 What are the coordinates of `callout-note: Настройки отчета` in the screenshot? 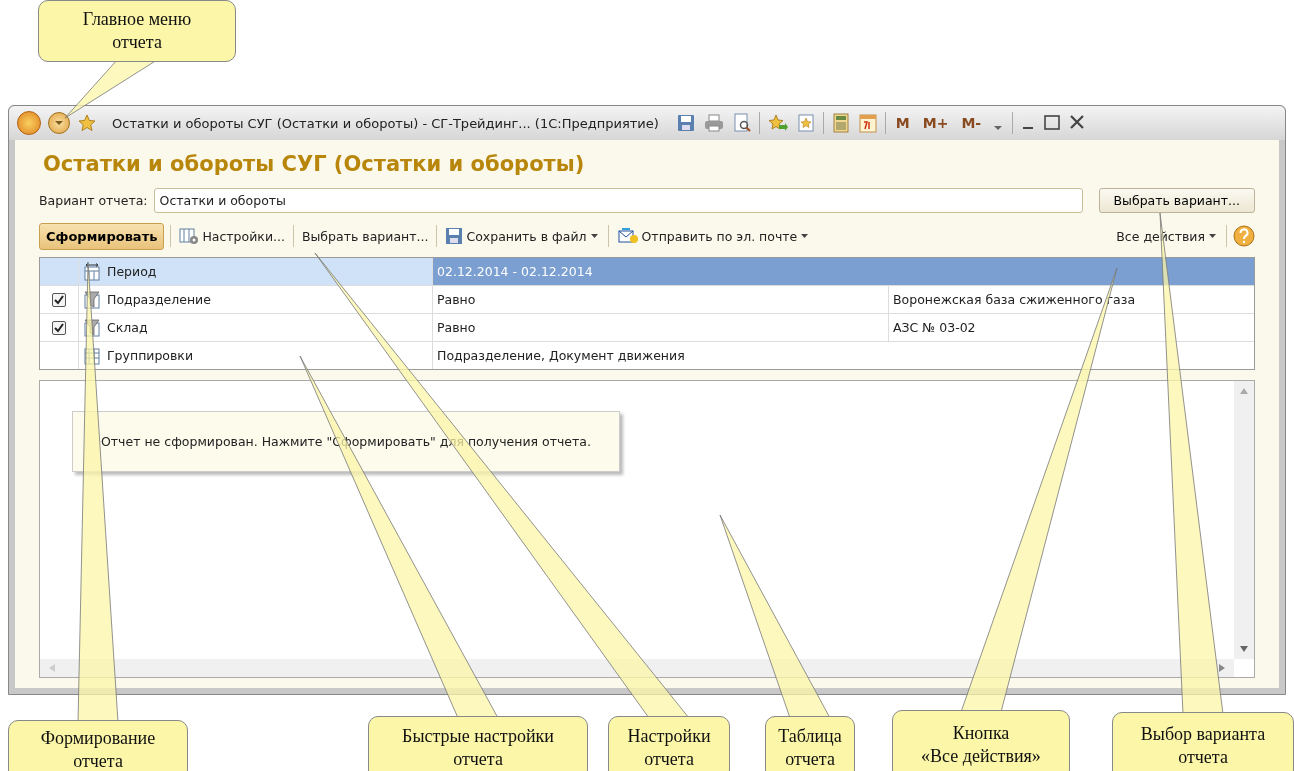 It's located at (669, 743).